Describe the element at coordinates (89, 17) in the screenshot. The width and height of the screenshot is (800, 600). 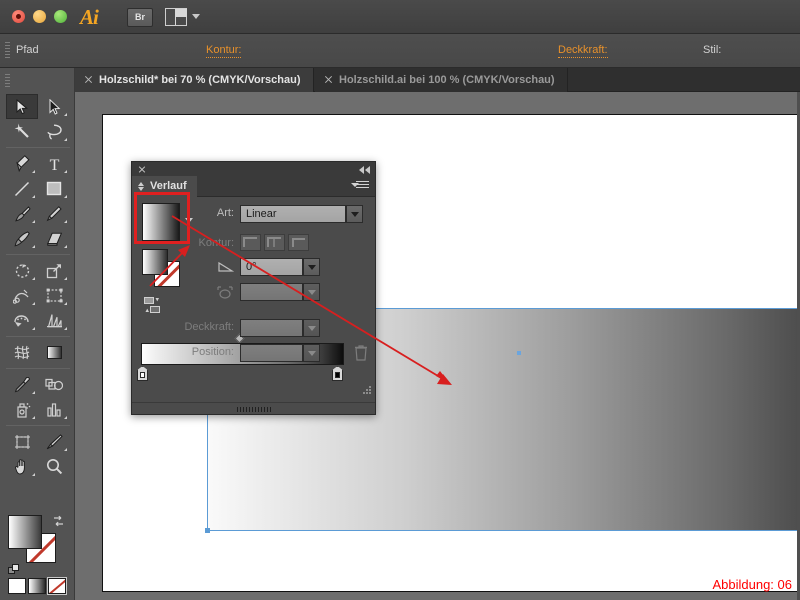
I see `illustrator-logo: Ai` at that location.